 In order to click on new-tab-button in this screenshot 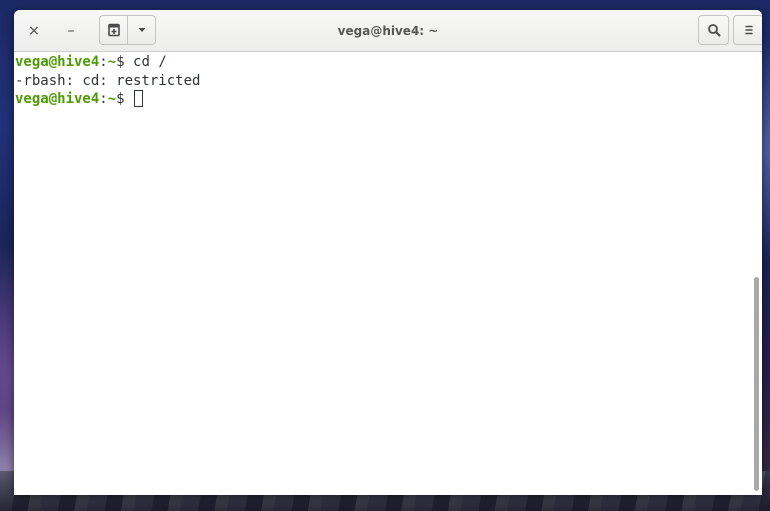, I will do `click(114, 30)`.